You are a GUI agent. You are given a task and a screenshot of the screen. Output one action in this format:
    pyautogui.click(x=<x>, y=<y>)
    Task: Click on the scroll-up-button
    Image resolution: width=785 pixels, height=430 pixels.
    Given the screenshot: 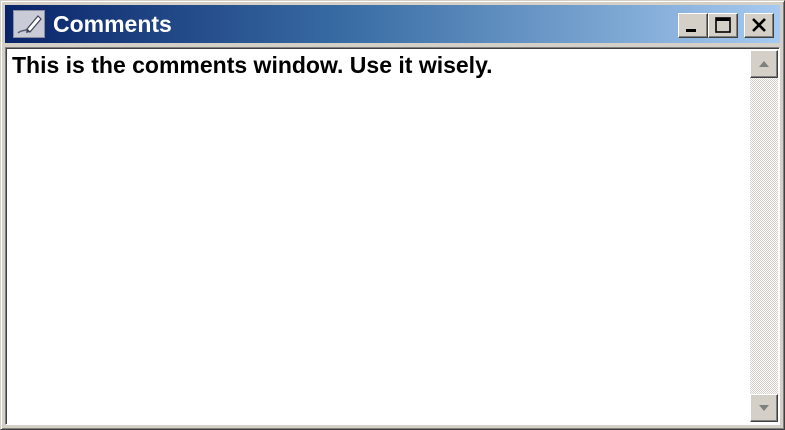 What is the action you would take?
    pyautogui.click(x=764, y=64)
    